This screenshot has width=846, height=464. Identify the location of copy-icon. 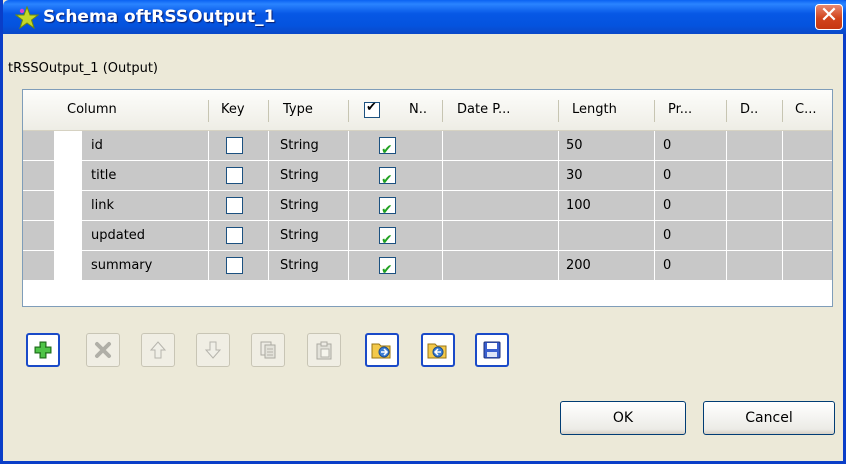
(268, 350).